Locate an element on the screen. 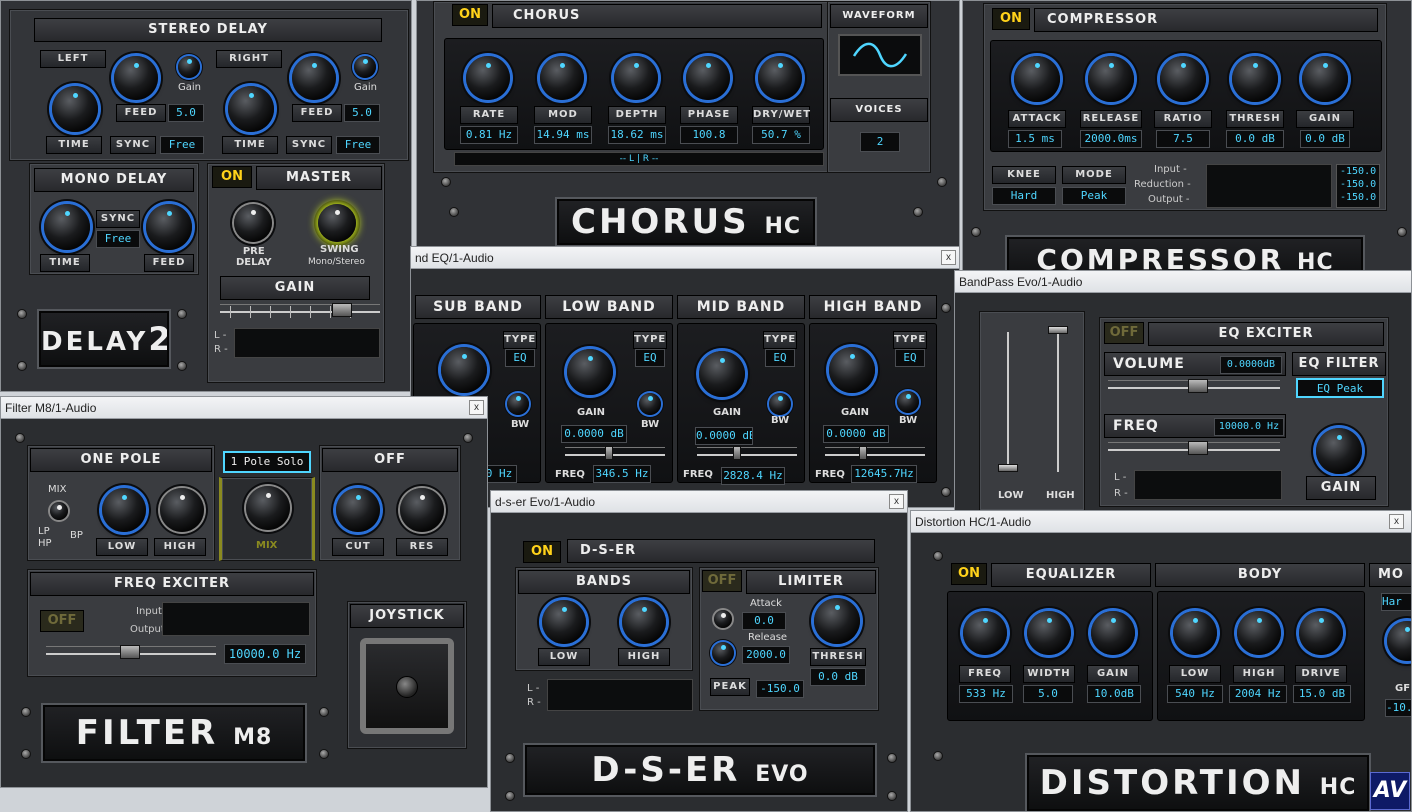 This screenshot has height=812, width=1412. high-bw-knob is located at coordinates (908, 402).